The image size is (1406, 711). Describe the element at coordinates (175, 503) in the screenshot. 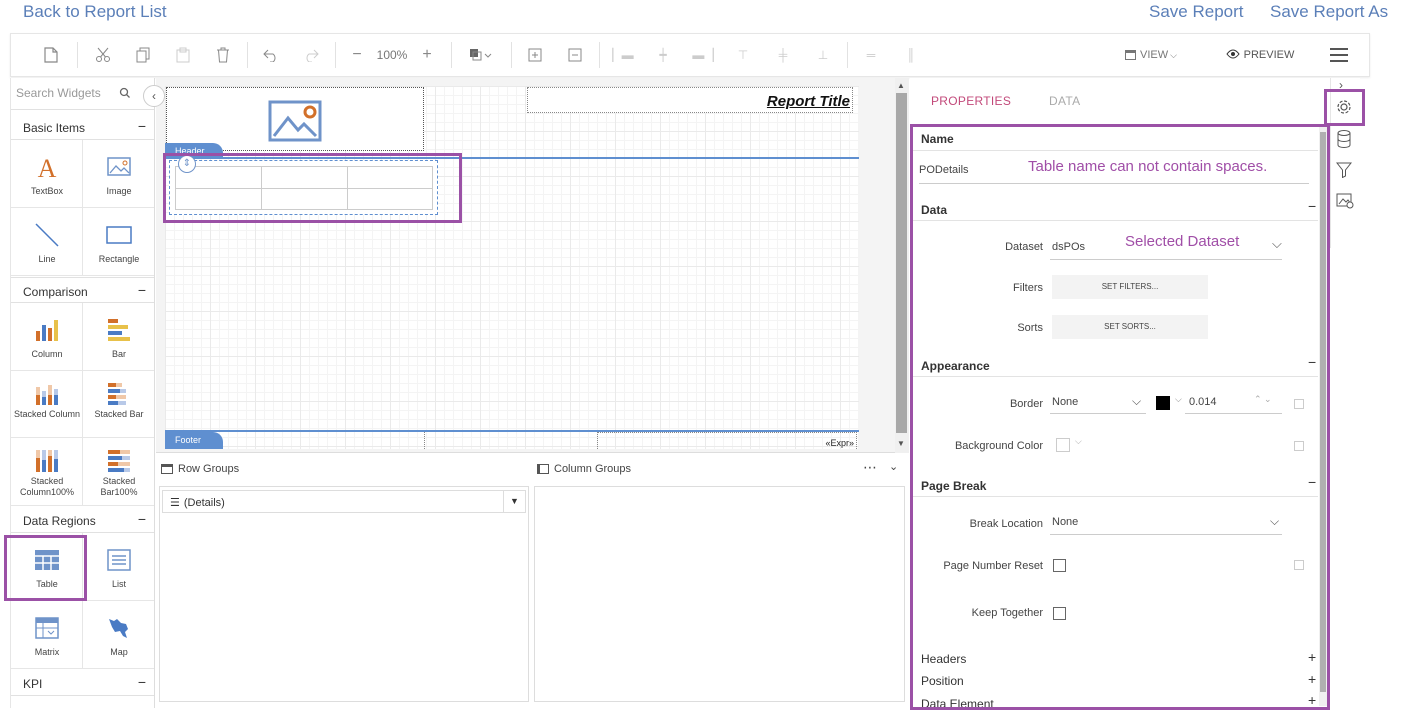

I see `group-list-icon: ☰` at that location.